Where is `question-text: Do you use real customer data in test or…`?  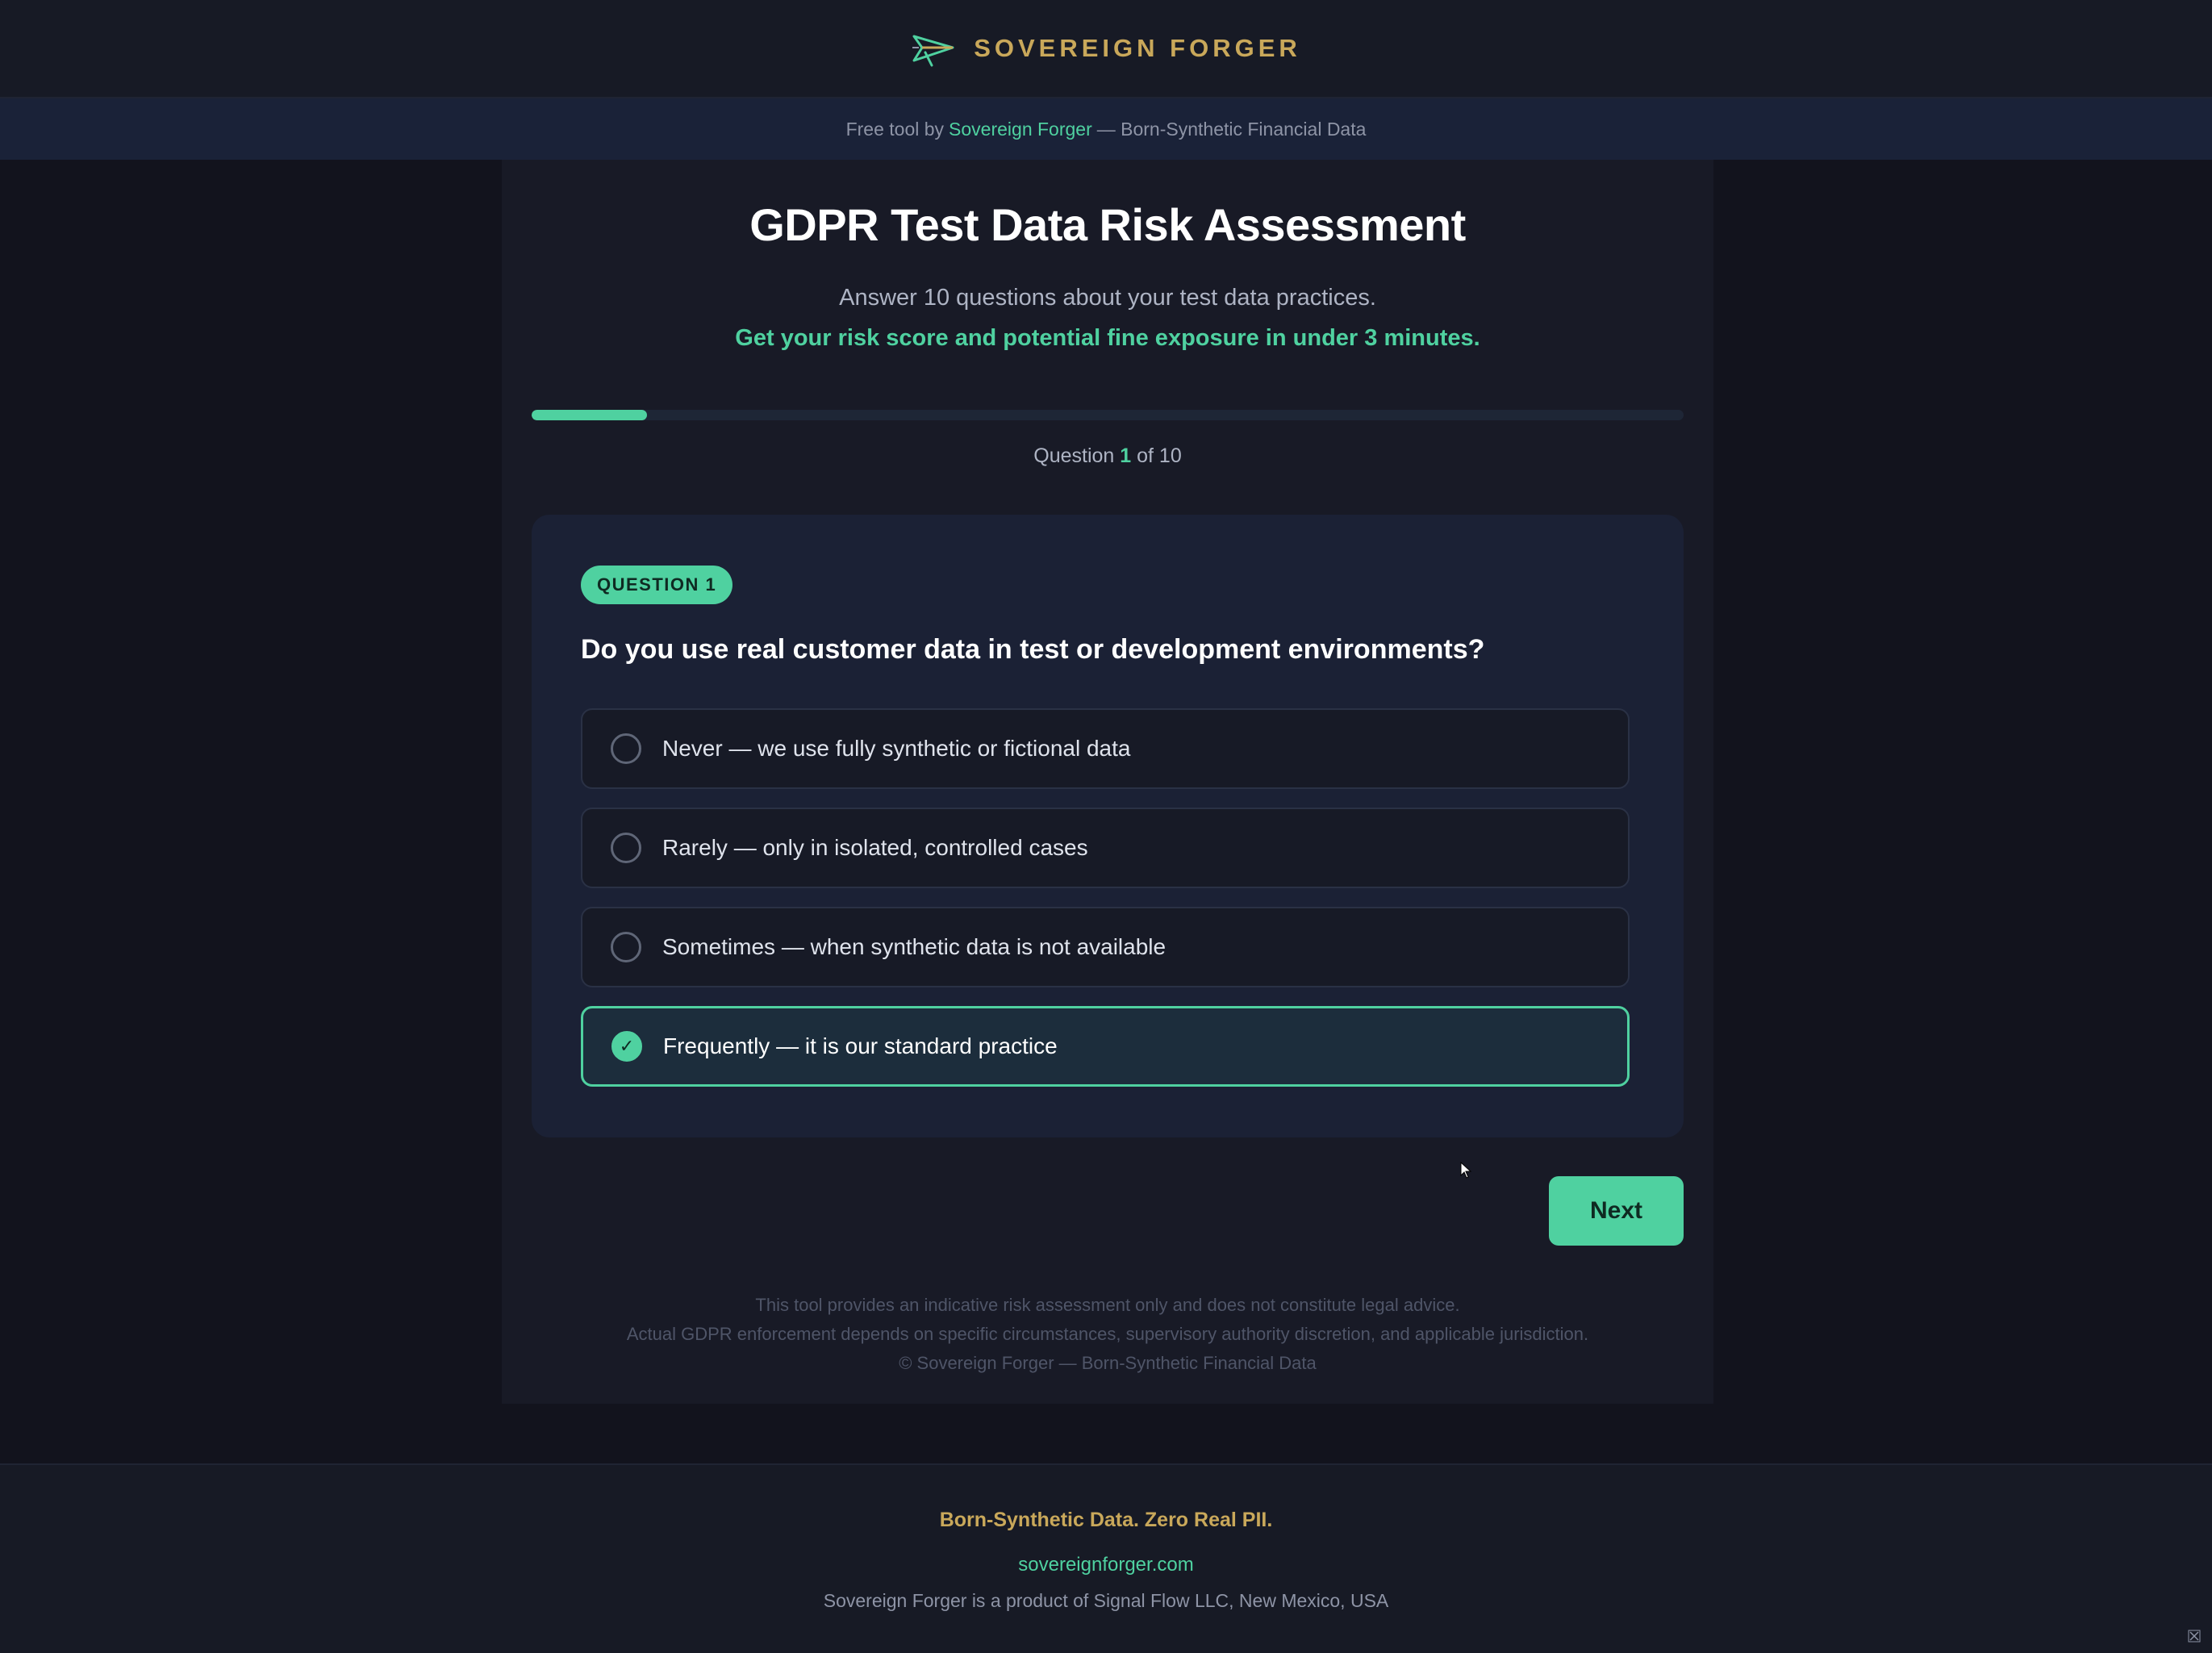 question-text: Do you use real customer data in test or… is located at coordinates (1033, 649).